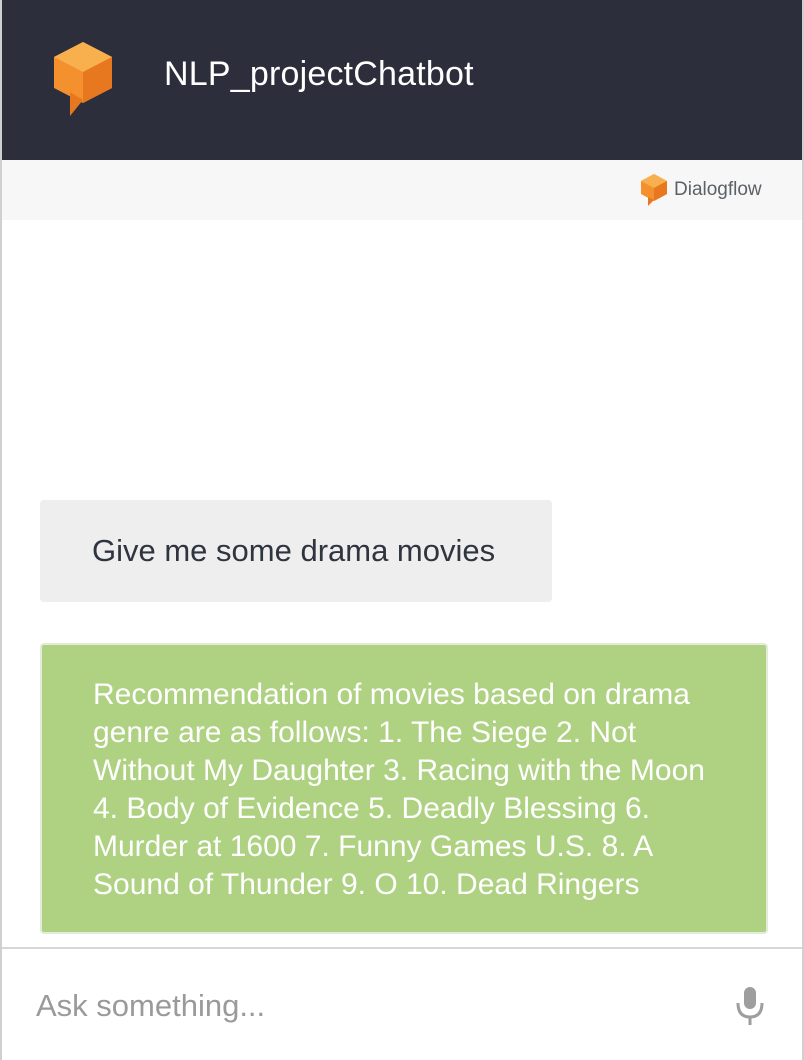 This screenshot has width=804, height=1060. What do you see at coordinates (718, 189) in the screenshot?
I see `dialogflow-brand-label: Dialogflow` at bounding box center [718, 189].